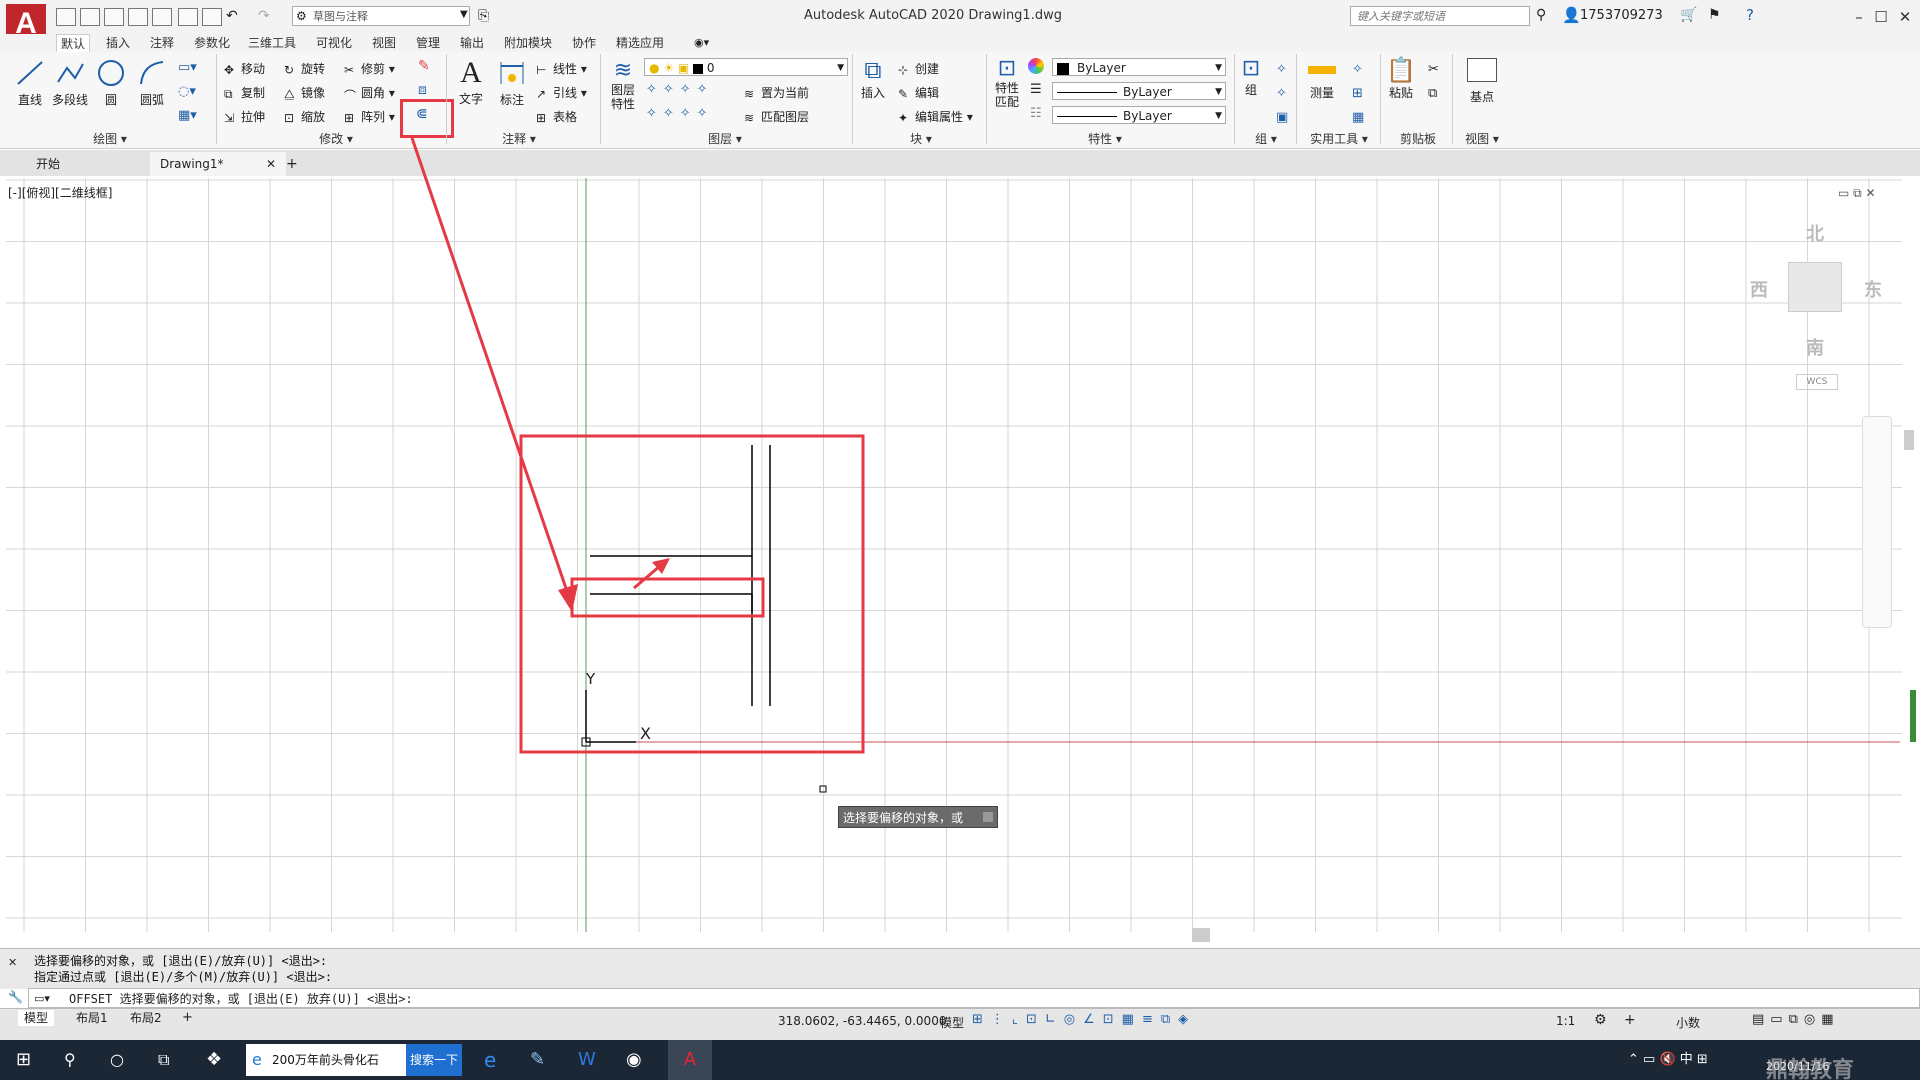 The image size is (1920, 1084). Describe the element at coordinates (862, 1021) in the screenshot. I see `coordinates-readout: 318.0602, -63.4465, 0.0000` at that location.